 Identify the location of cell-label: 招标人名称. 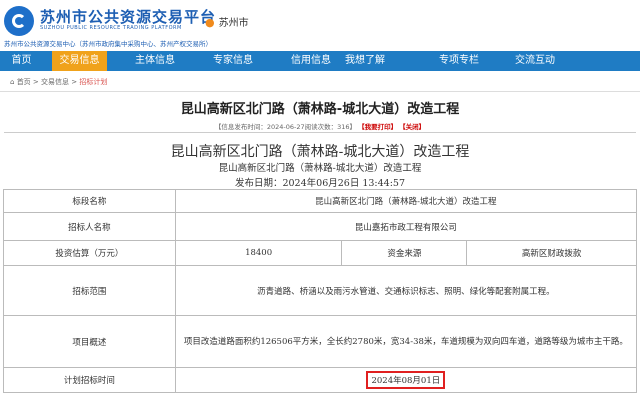
(89, 226).